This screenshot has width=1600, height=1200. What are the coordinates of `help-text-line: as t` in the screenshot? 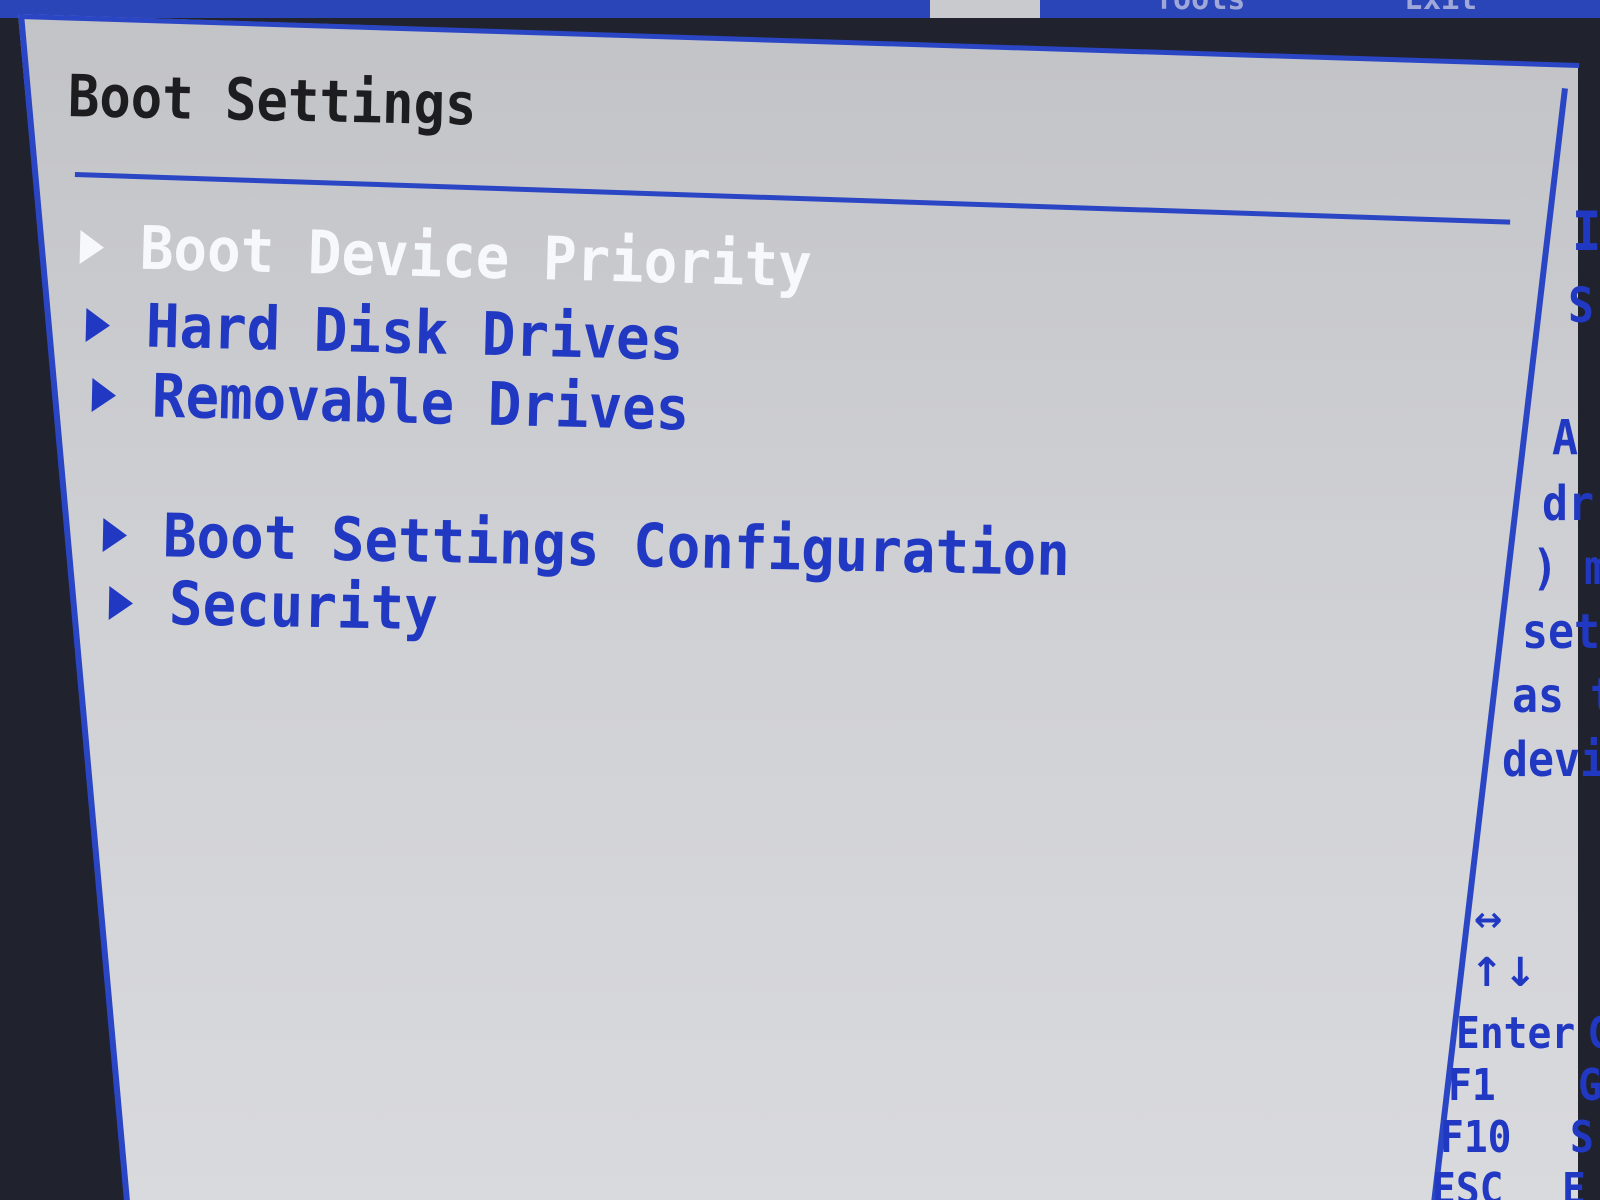 It's located at (1556, 696).